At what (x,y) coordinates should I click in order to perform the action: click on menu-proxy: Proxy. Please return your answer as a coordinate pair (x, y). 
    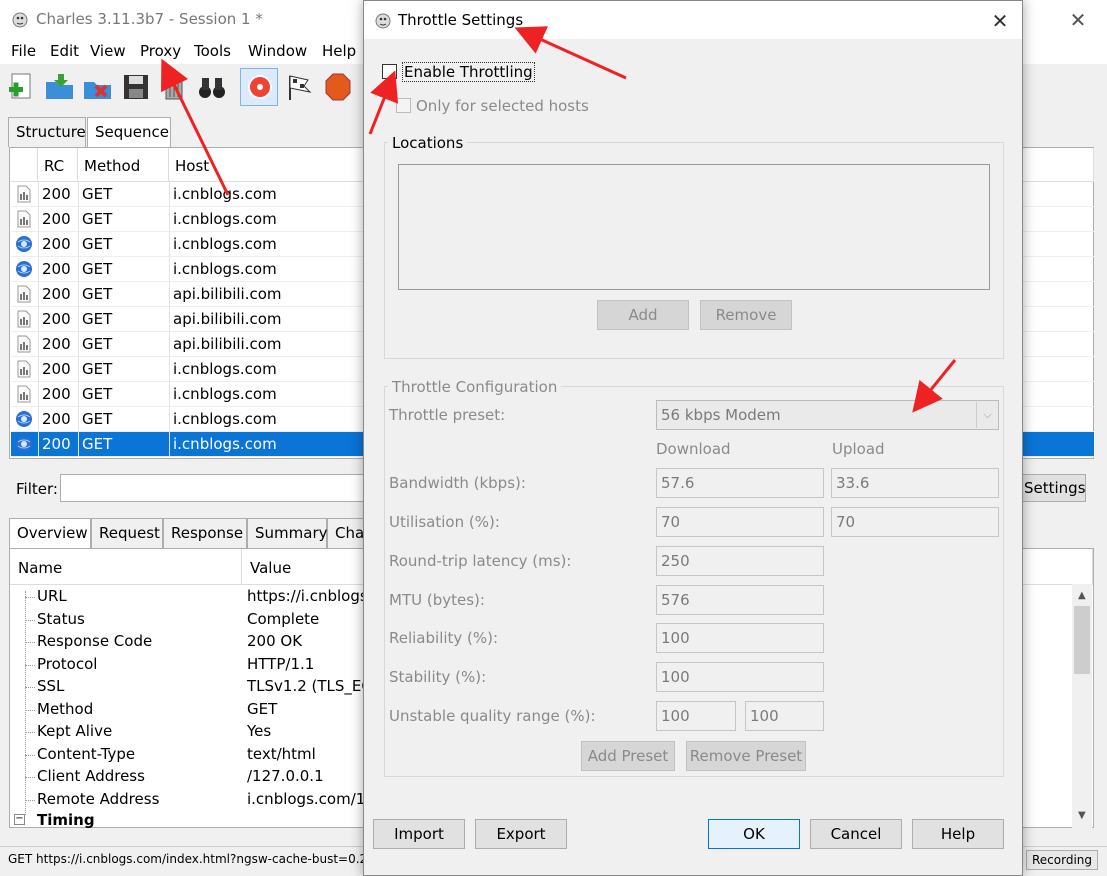
    Looking at the image, I should click on (160, 51).